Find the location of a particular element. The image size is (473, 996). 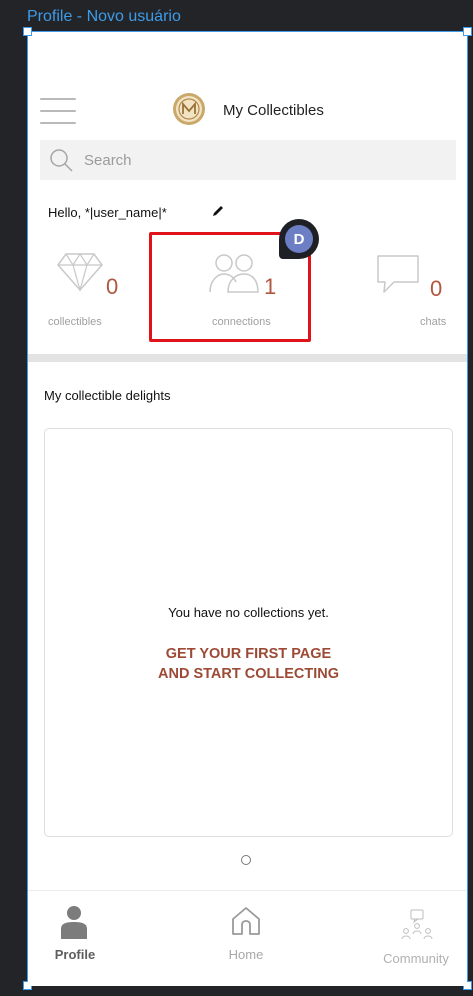

stat-collectibles: 0 collectibles is located at coordinates (93, 292).